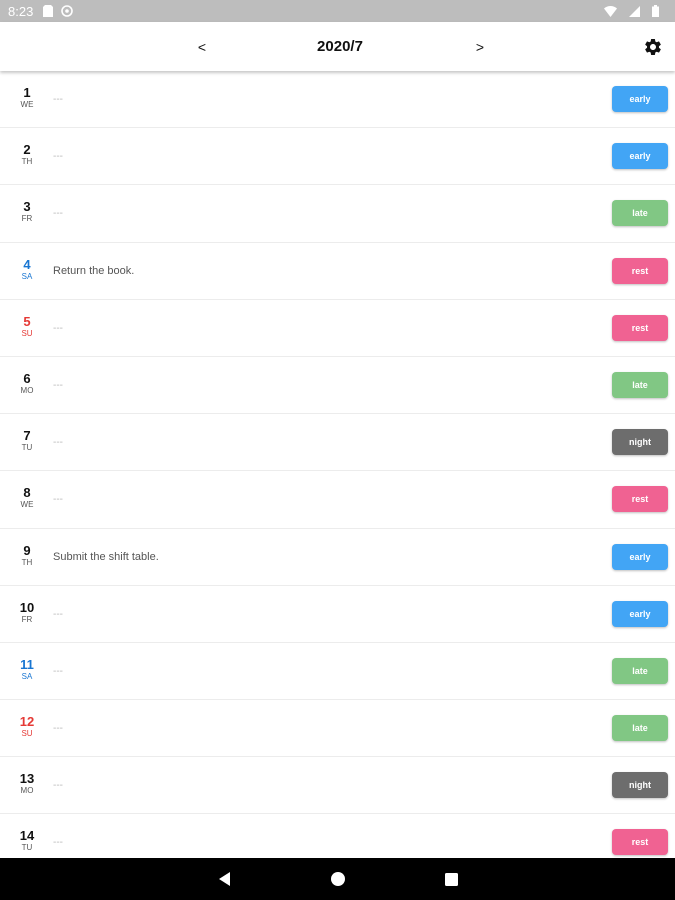 This screenshot has width=675, height=900. Describe the element at coordinates (634, 11) in the screenshot. I see `signal-icon` at that location.